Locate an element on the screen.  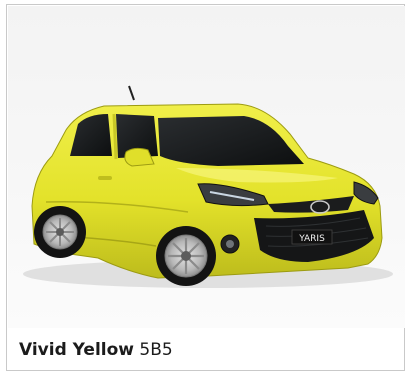
plate-text: YARIS is located at coordinates (311, 239).